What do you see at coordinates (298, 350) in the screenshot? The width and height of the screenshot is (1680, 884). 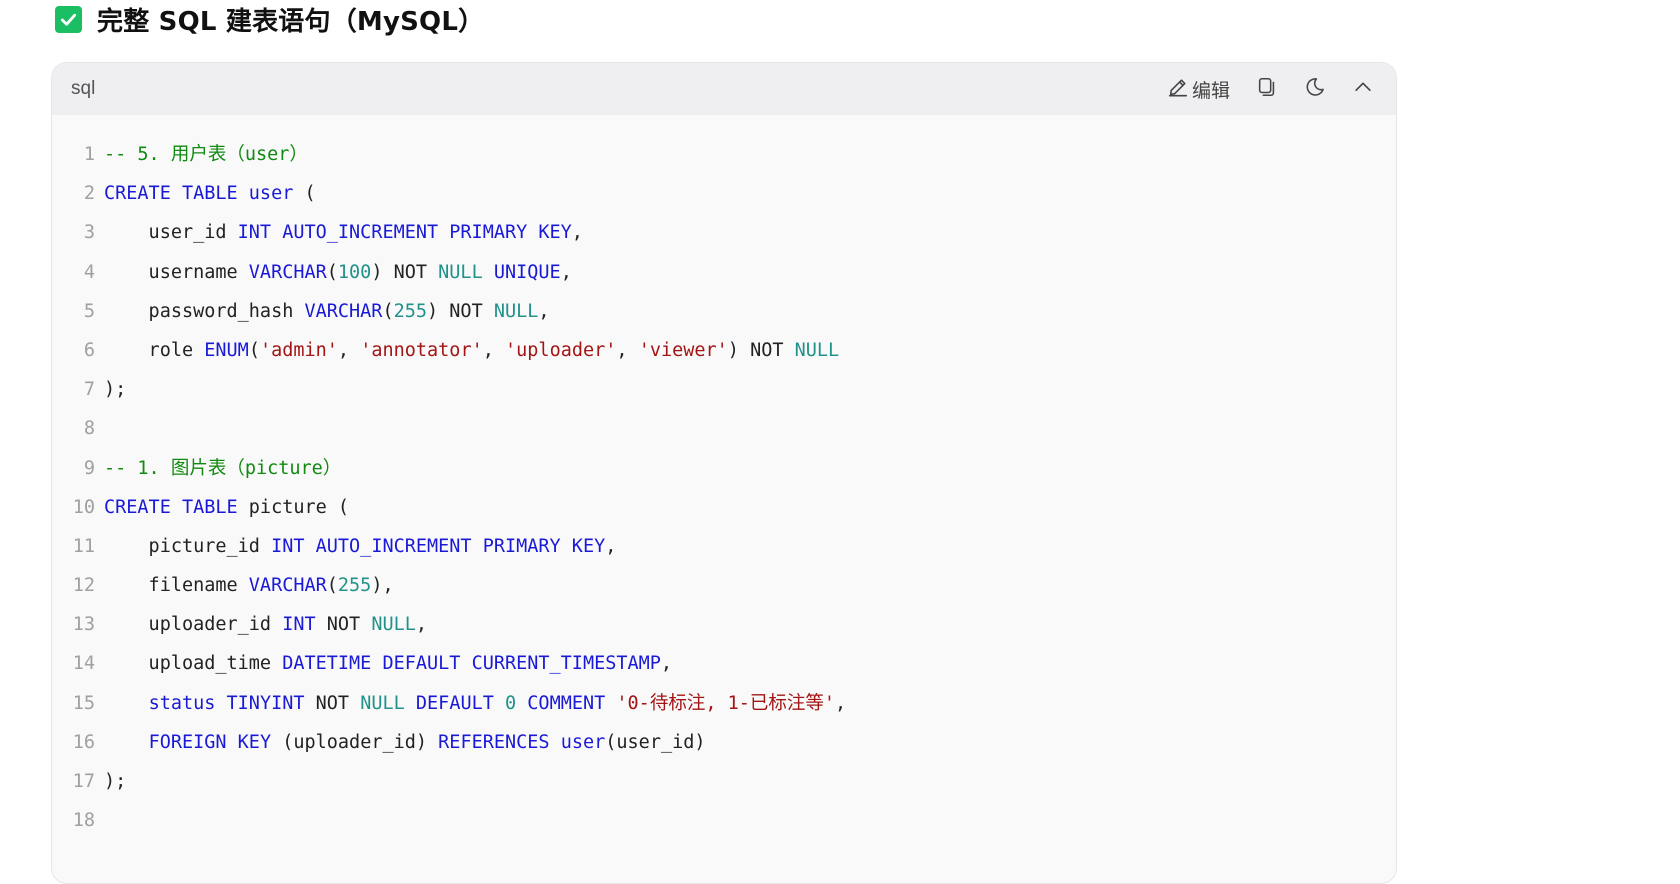 I see `code-token: 'admin'` at bounding box center [298, 350].